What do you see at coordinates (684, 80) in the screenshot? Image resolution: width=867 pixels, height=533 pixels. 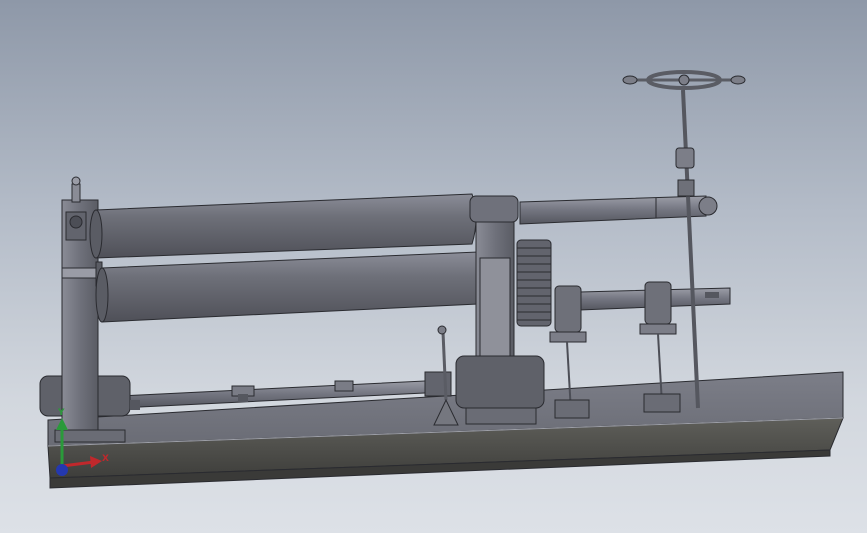 I see `handwheel` at bounding box center [684, 80].